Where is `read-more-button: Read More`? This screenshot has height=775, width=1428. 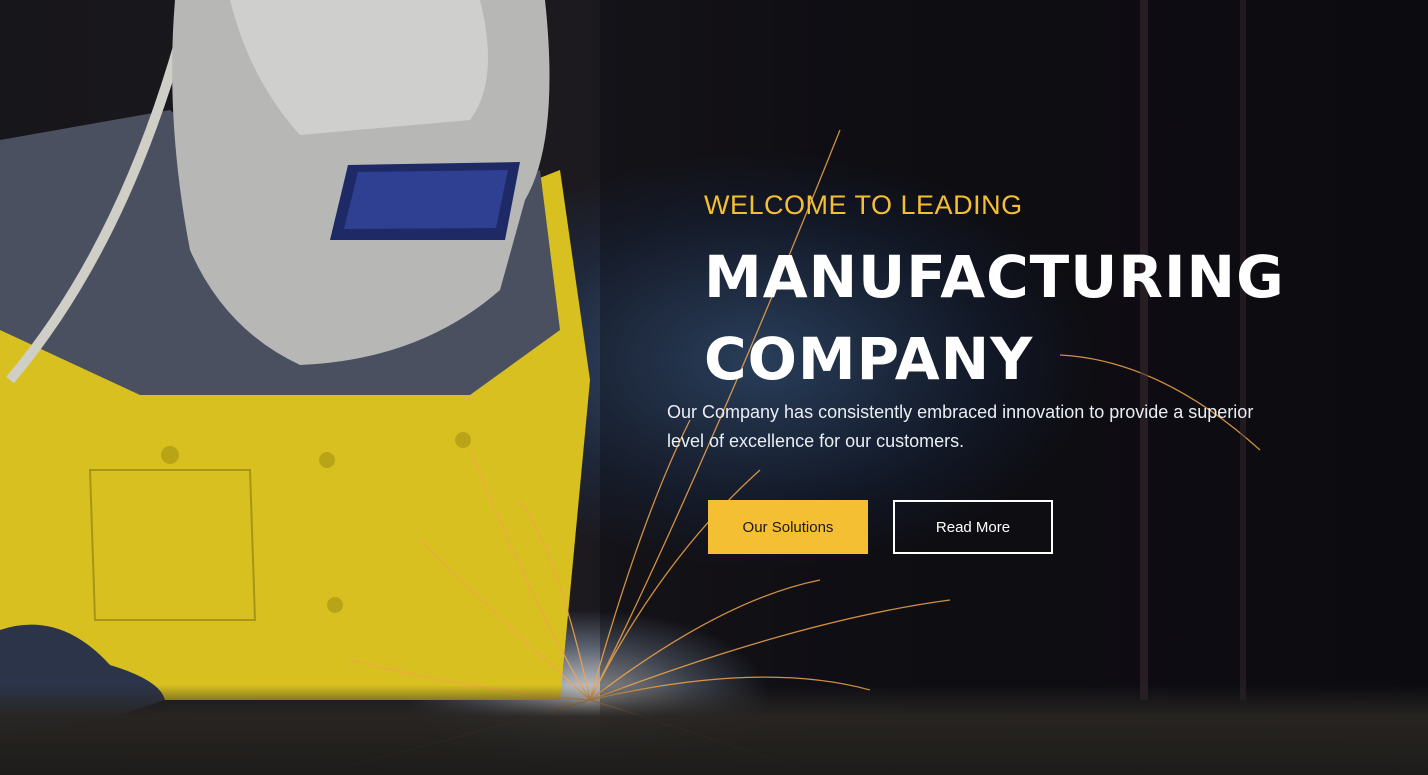 read-more-button: Read More is located at coordinates (973, 527).